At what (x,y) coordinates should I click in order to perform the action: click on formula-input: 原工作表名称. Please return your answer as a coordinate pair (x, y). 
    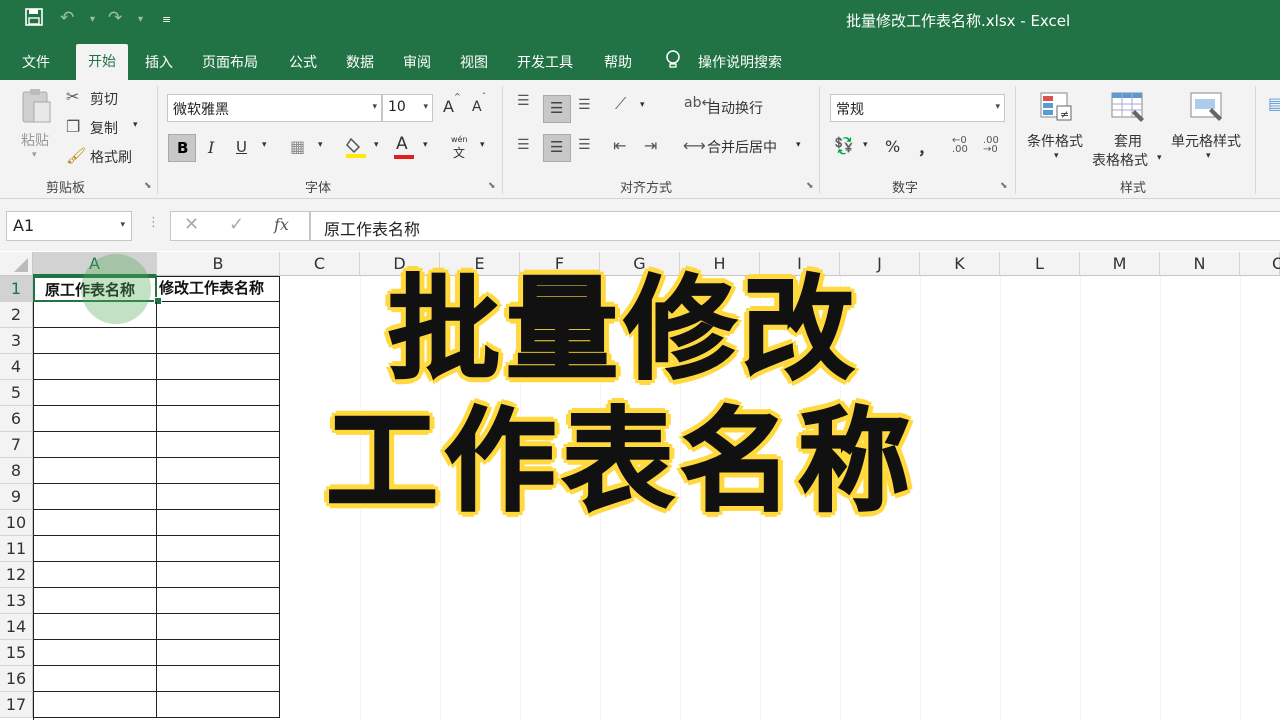
    Looking at the image, I should click on (795, 226).